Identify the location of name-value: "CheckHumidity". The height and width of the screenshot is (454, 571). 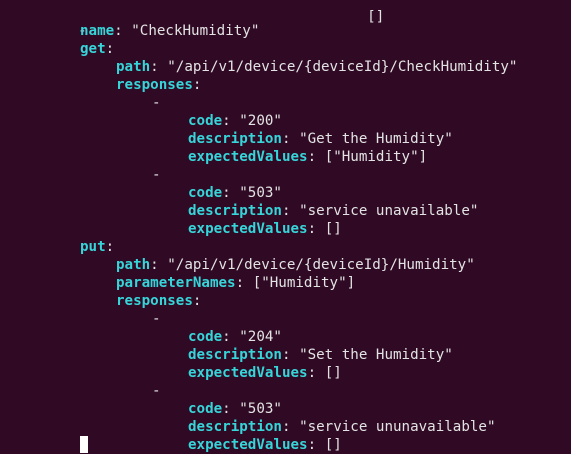
(195, 31).